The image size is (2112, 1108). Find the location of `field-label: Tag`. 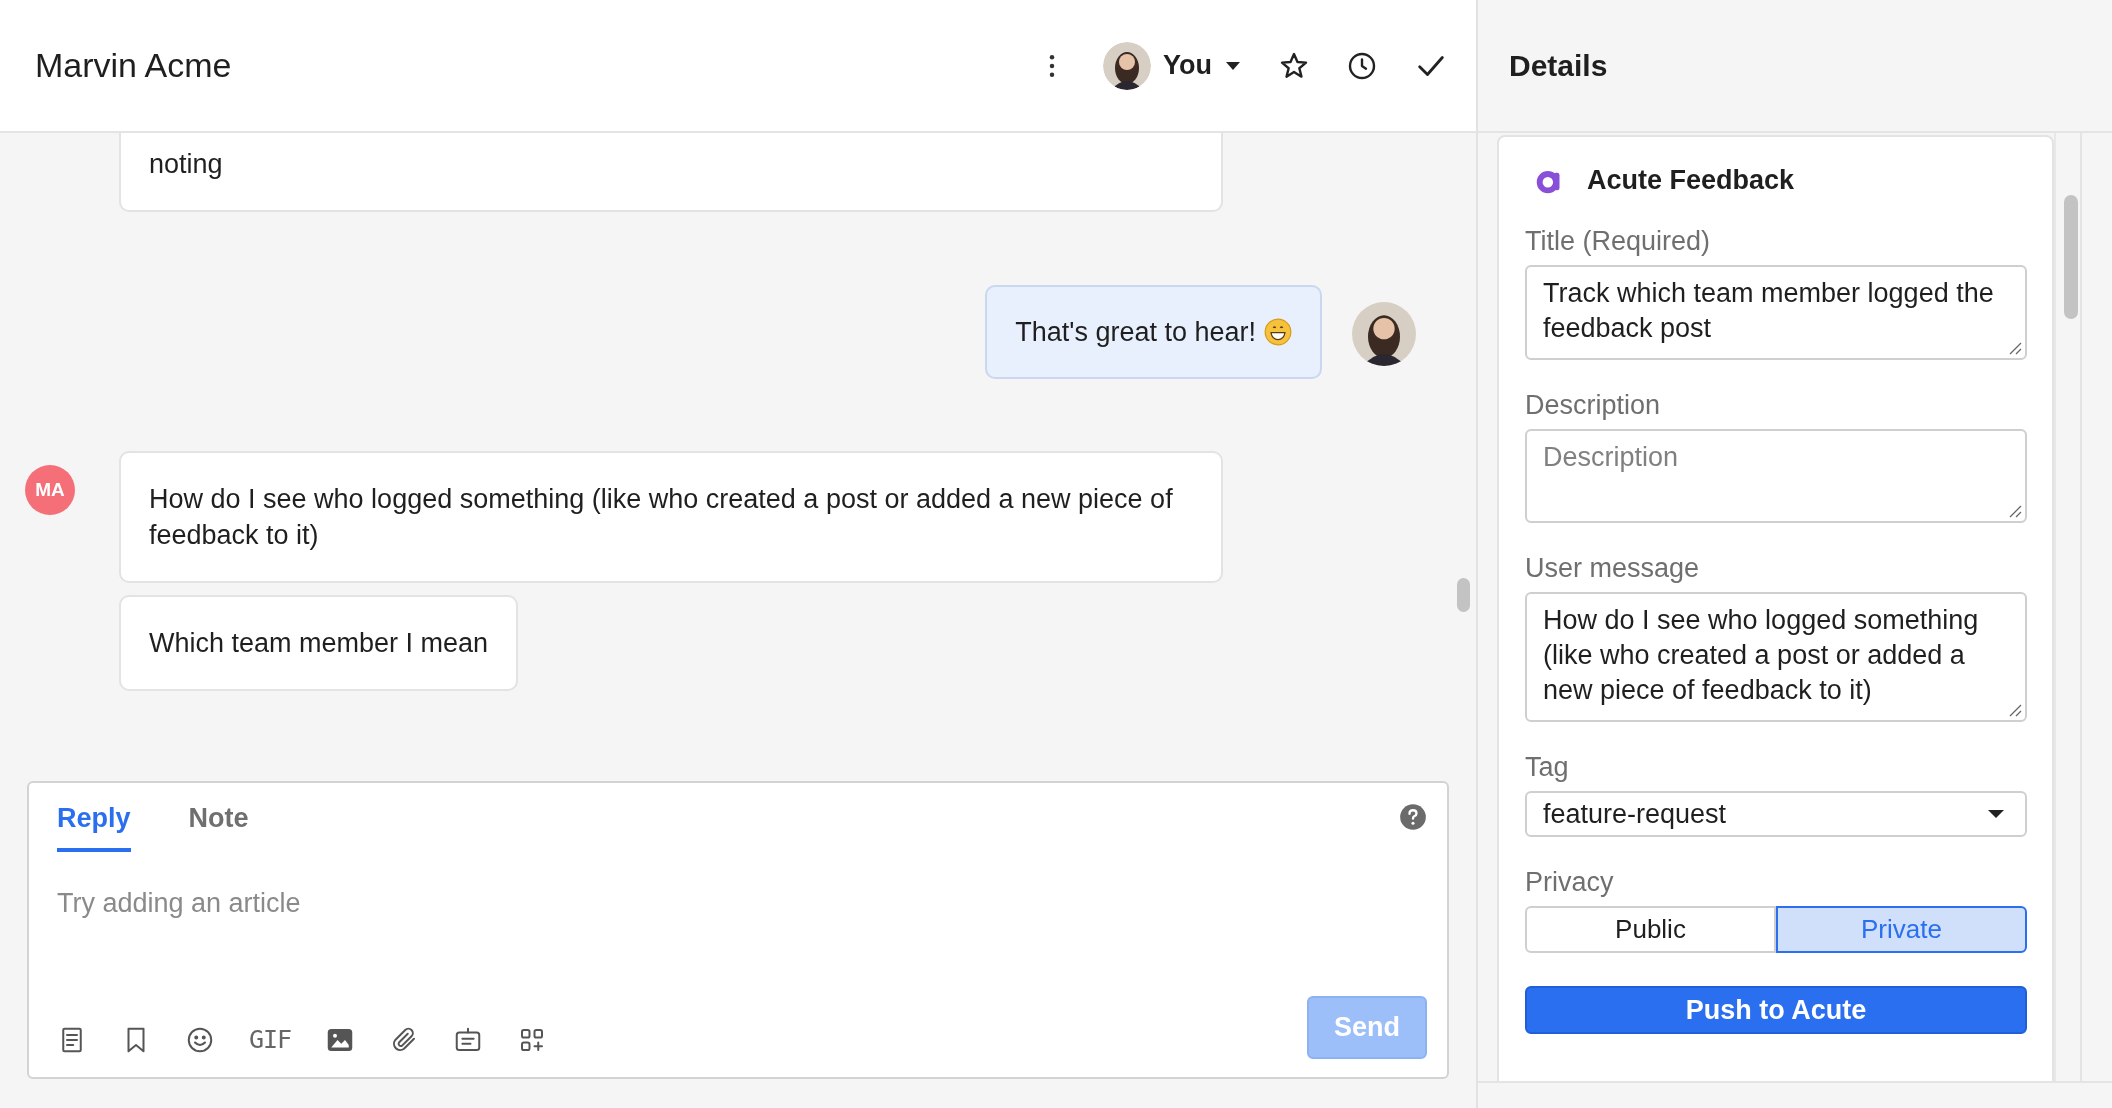

field-label: Tag is located at coordinates (1547, 767).